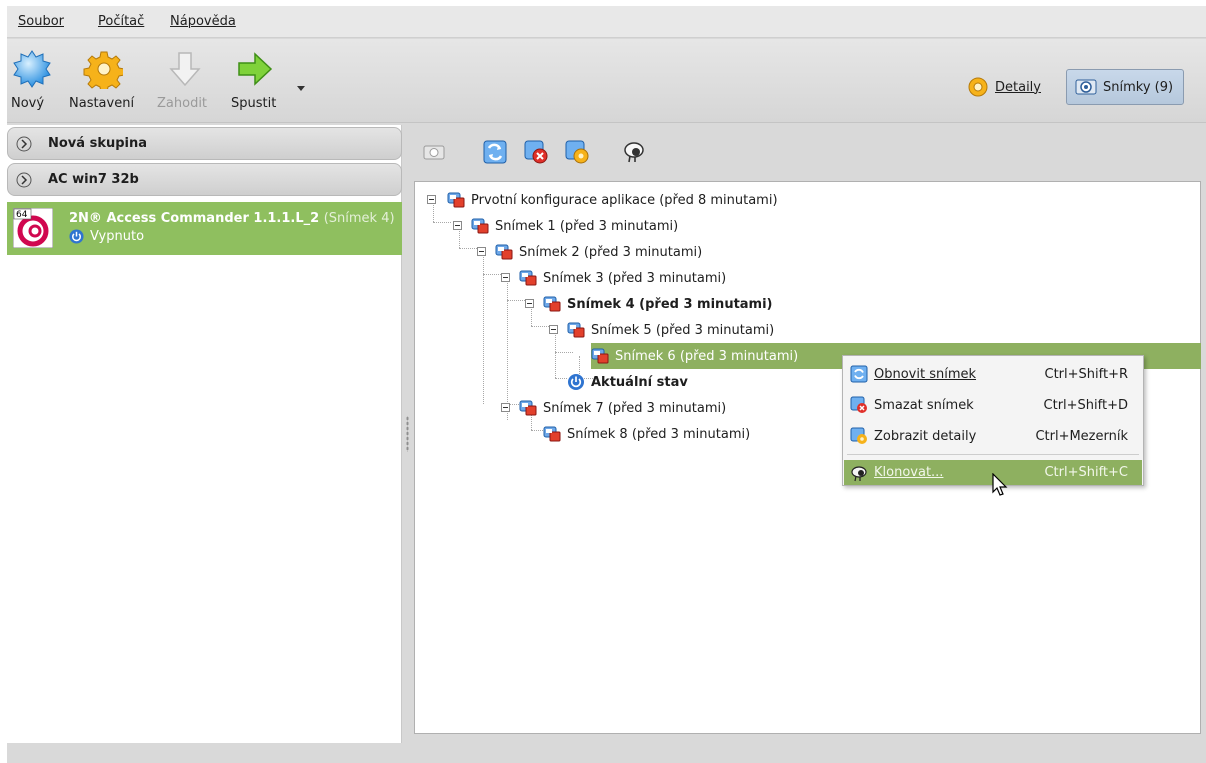 The image size is (1206, 763). Describe the element at coordinates (670, 304) in the screenshot. I see `tree-item-label: Snímek 4 (před 3 minutami)` at that location.